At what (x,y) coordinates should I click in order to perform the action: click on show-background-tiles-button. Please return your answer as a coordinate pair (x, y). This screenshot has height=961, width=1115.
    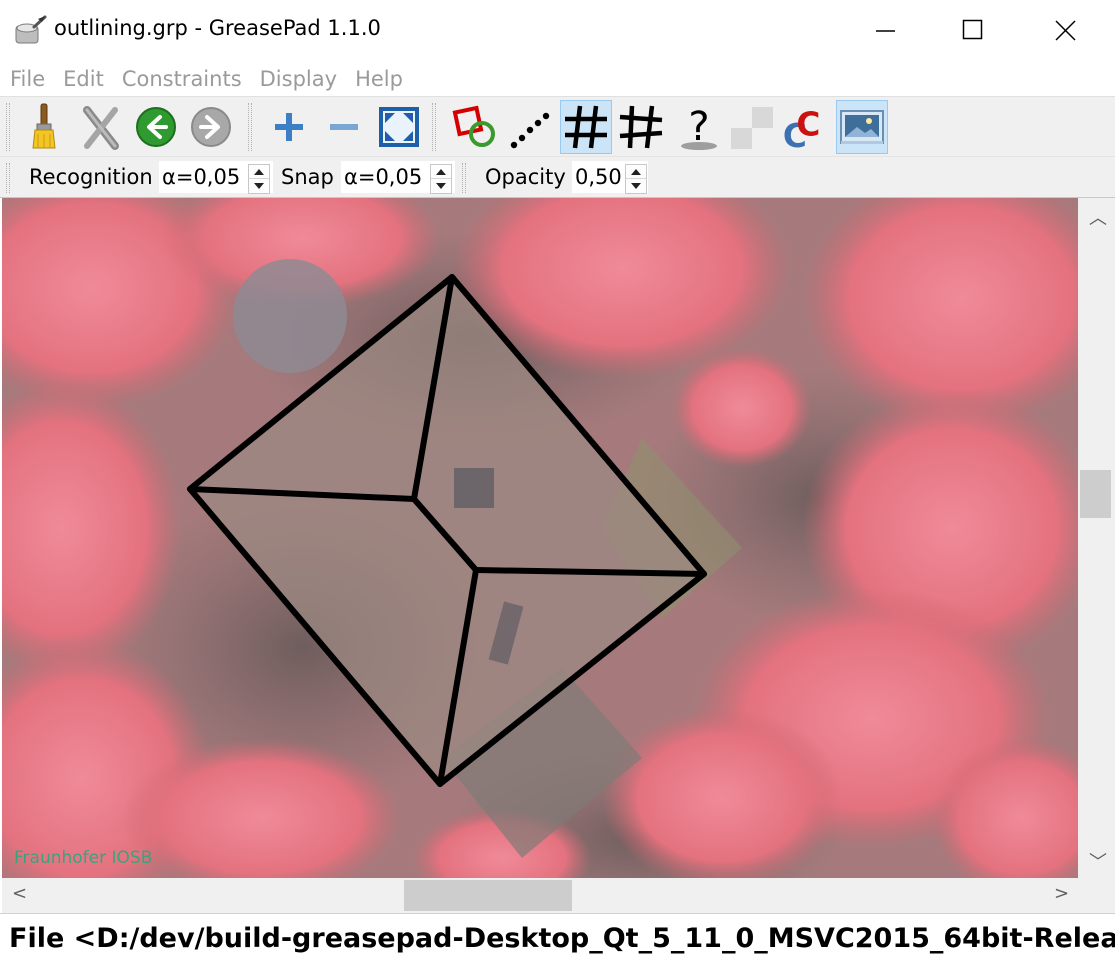
    Looking at the image, I should click on (751, 127).